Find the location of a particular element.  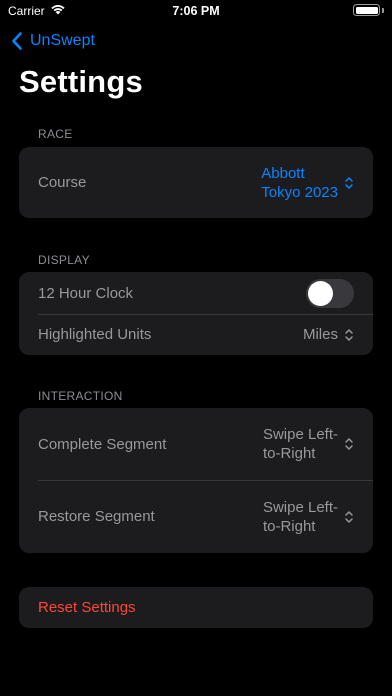

complete-value-line2: to-Right is located at coordinates (289, 453).